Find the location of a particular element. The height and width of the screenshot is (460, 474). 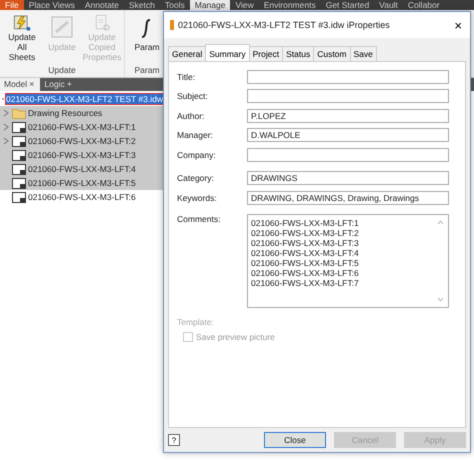

field-label: Company: is located at coordinates (197, 155).